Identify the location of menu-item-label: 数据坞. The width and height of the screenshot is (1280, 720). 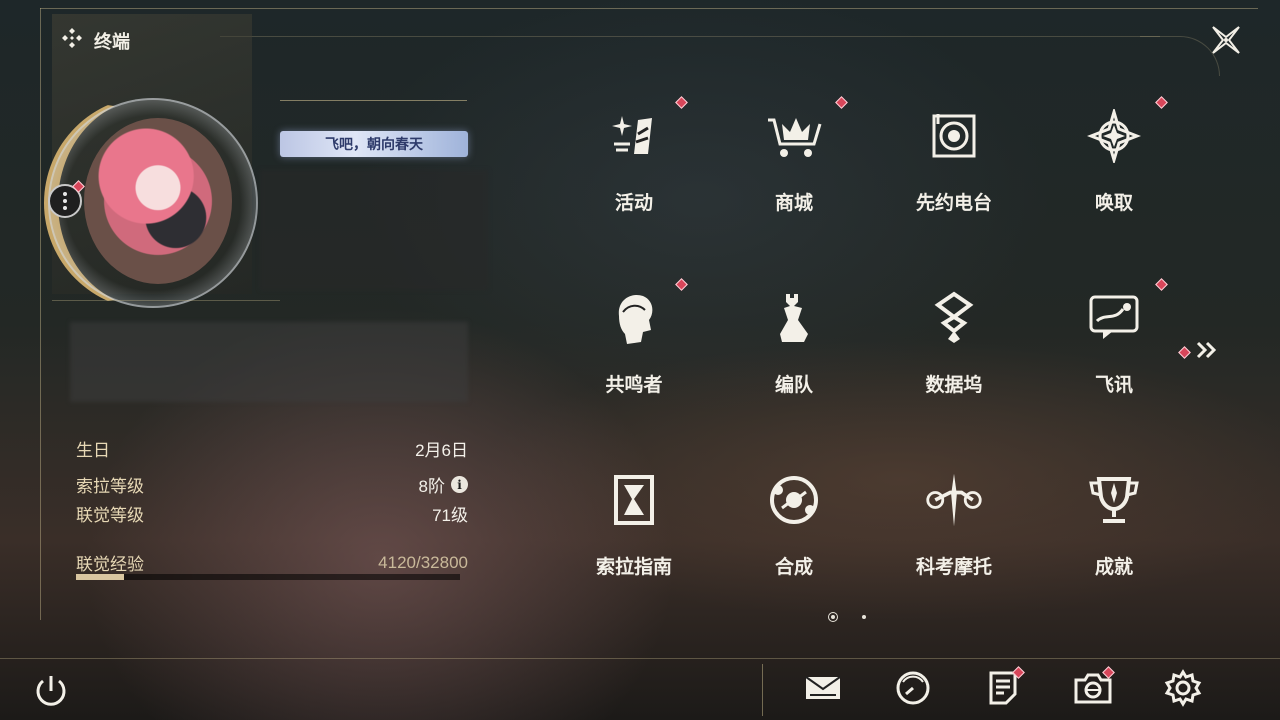
(954, 385).